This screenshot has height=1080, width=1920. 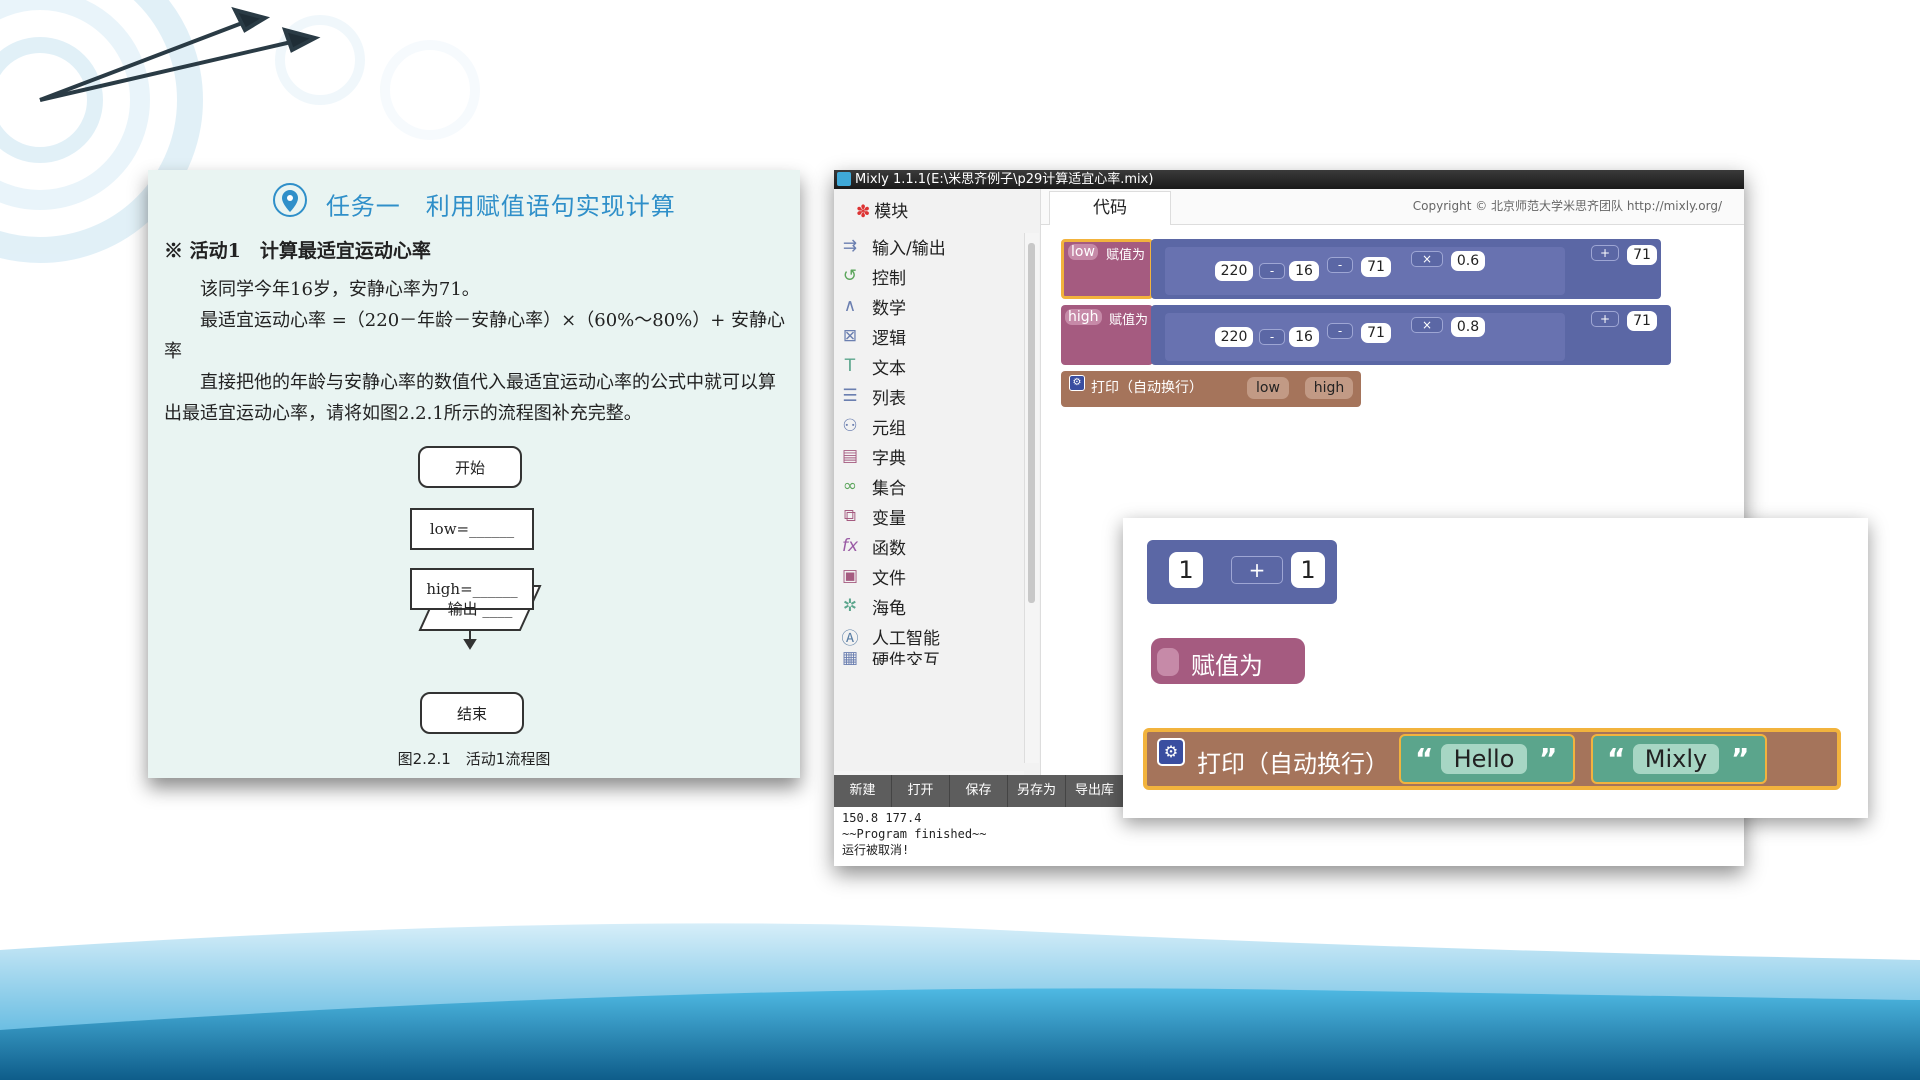 I want to click on category-set: ∞ 集合, so click(x=933, y=486).